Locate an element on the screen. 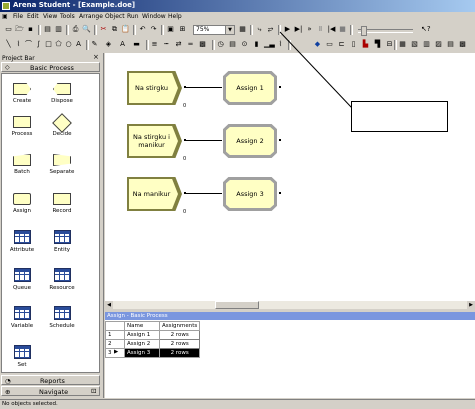 The image size is (475, 409). table-row: 1 Assign 1 2 rows is located at coordinates (153, 335).